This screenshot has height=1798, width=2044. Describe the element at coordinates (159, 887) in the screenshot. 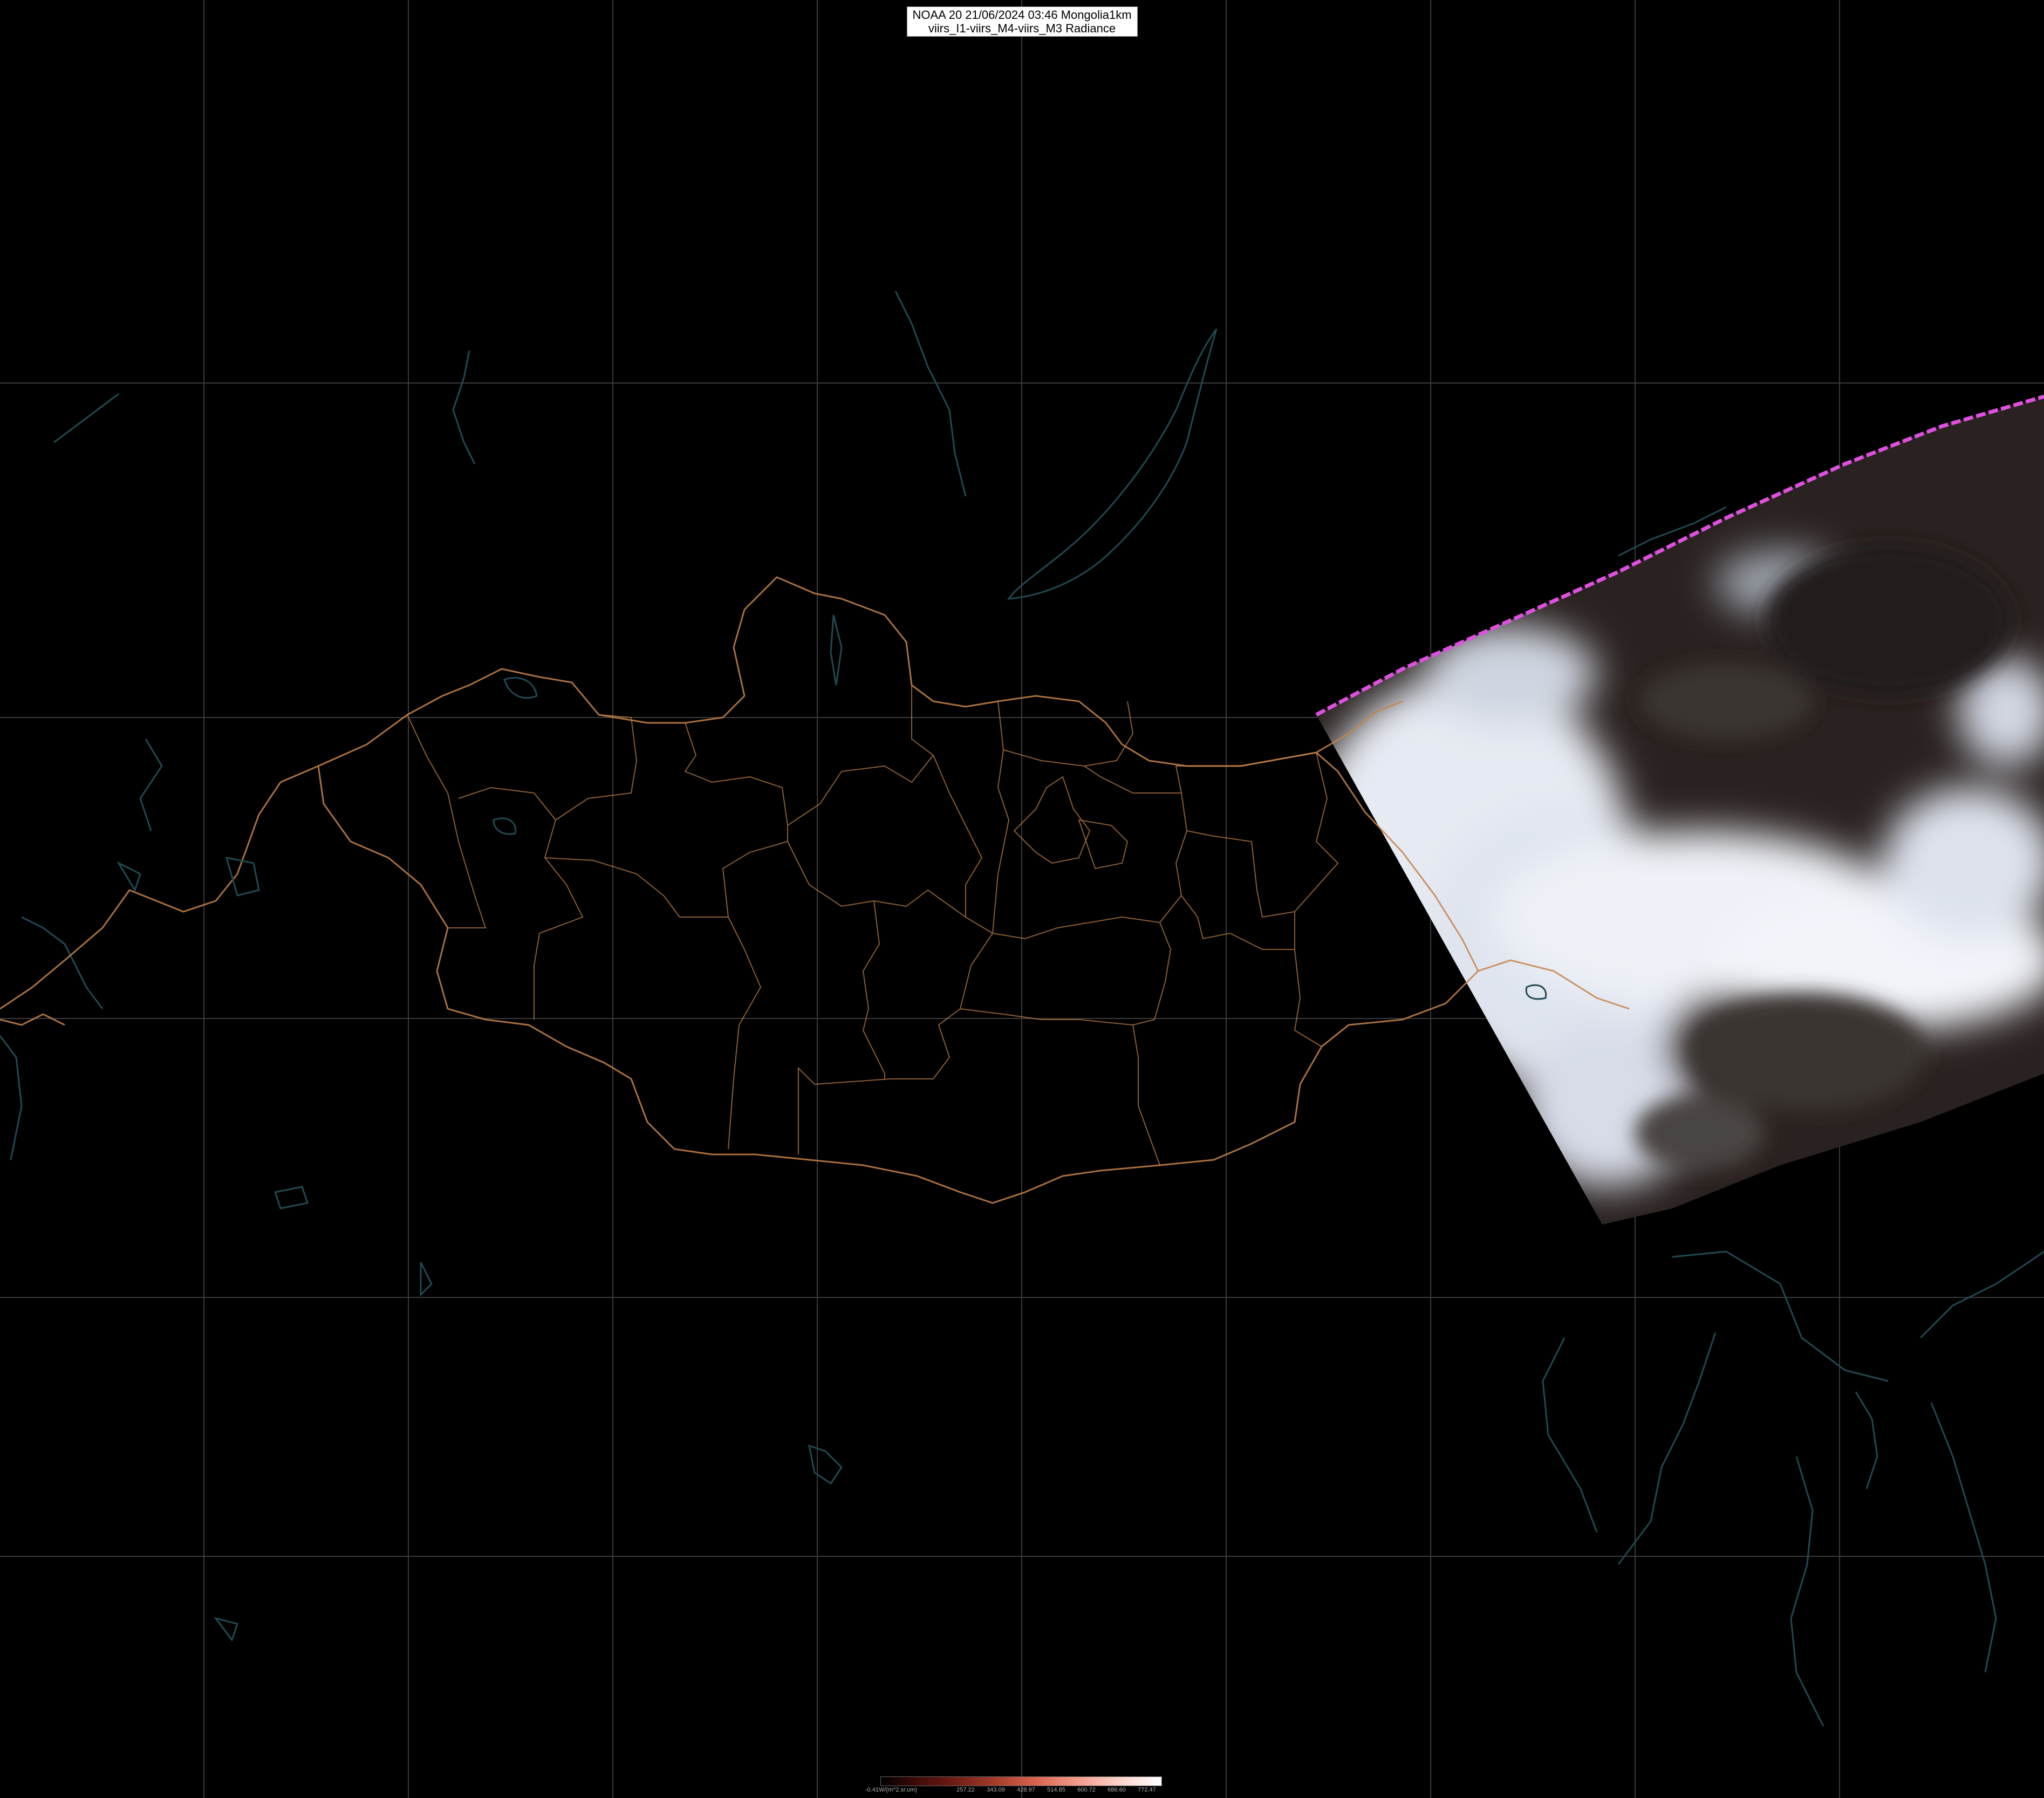

I see `border-west-russia-china` at that location.